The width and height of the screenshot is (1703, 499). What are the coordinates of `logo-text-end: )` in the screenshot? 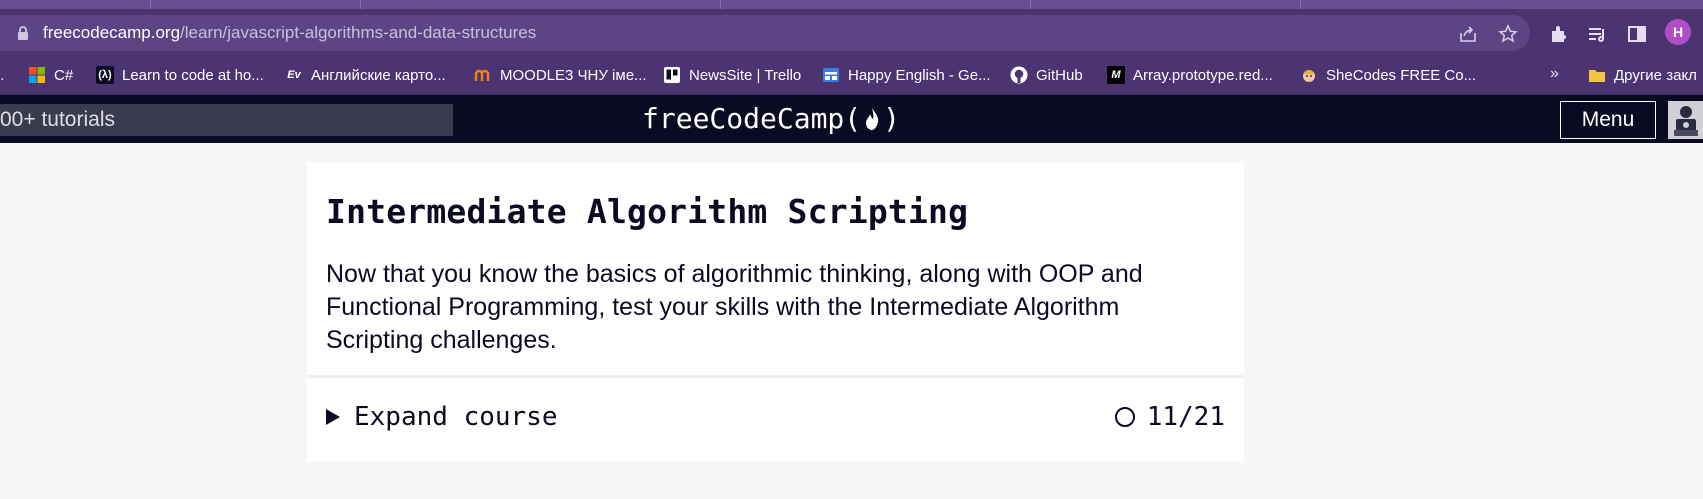 It's located at (892, 118).